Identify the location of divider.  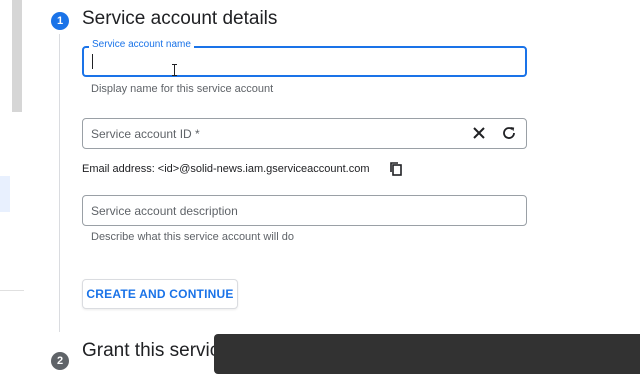
(12, 290).